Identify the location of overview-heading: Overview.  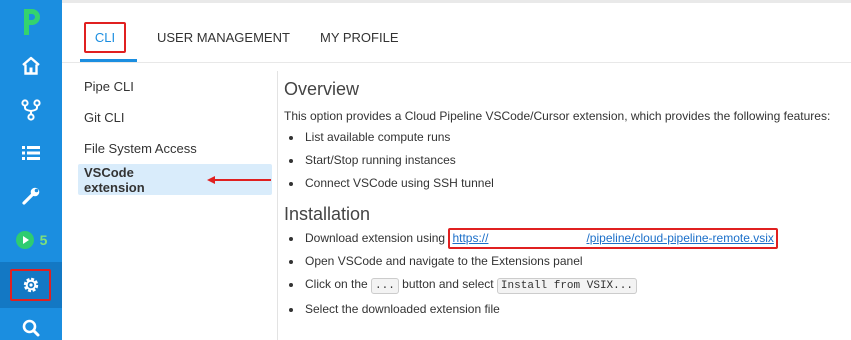
(322, 89).